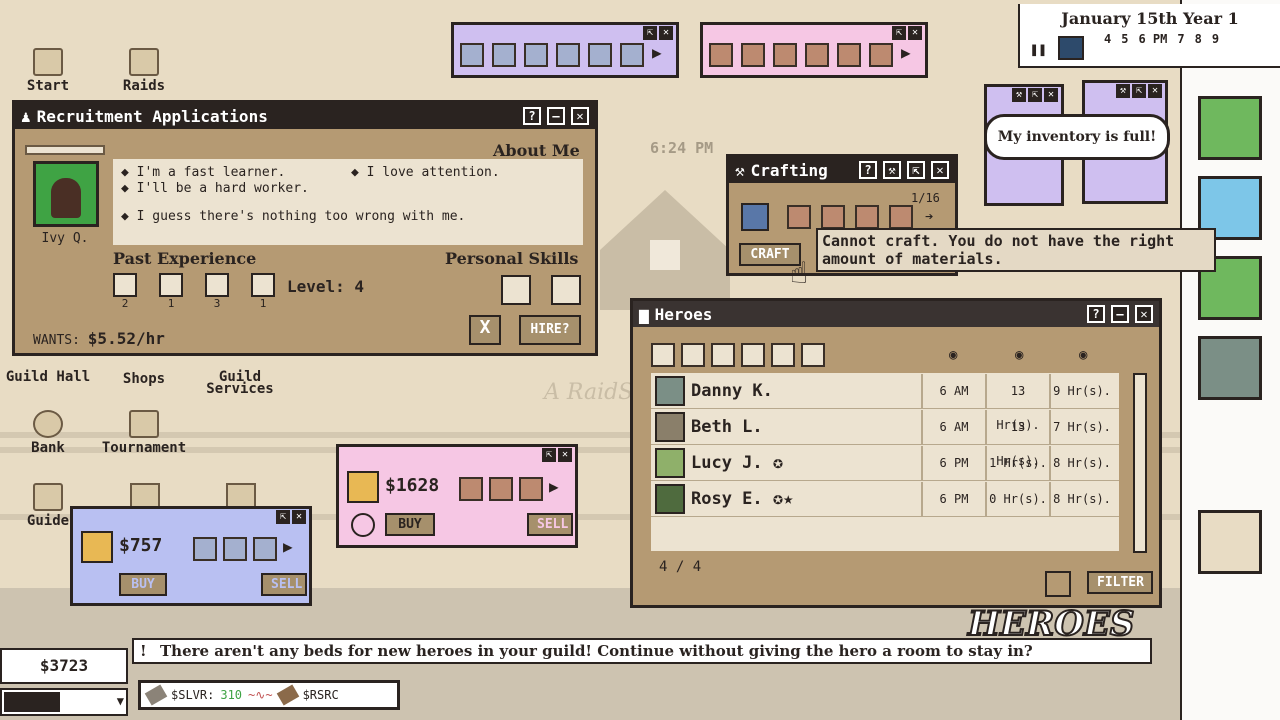 The image size is (1280, 720). What do you see at coordinates (885, 463) in the screenshot?
I see `table-row: Lucy J. ✪ 6 PM 1 Hr(s). 8 Hr(s).` at bounding box center [885, 463].